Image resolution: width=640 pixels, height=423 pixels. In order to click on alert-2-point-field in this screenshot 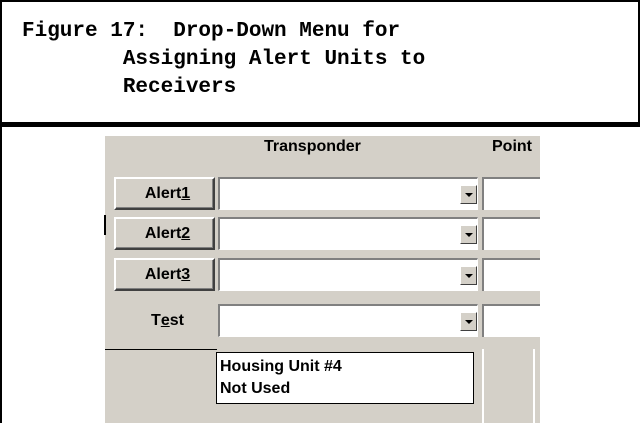, I will do `click(511, 233)`.